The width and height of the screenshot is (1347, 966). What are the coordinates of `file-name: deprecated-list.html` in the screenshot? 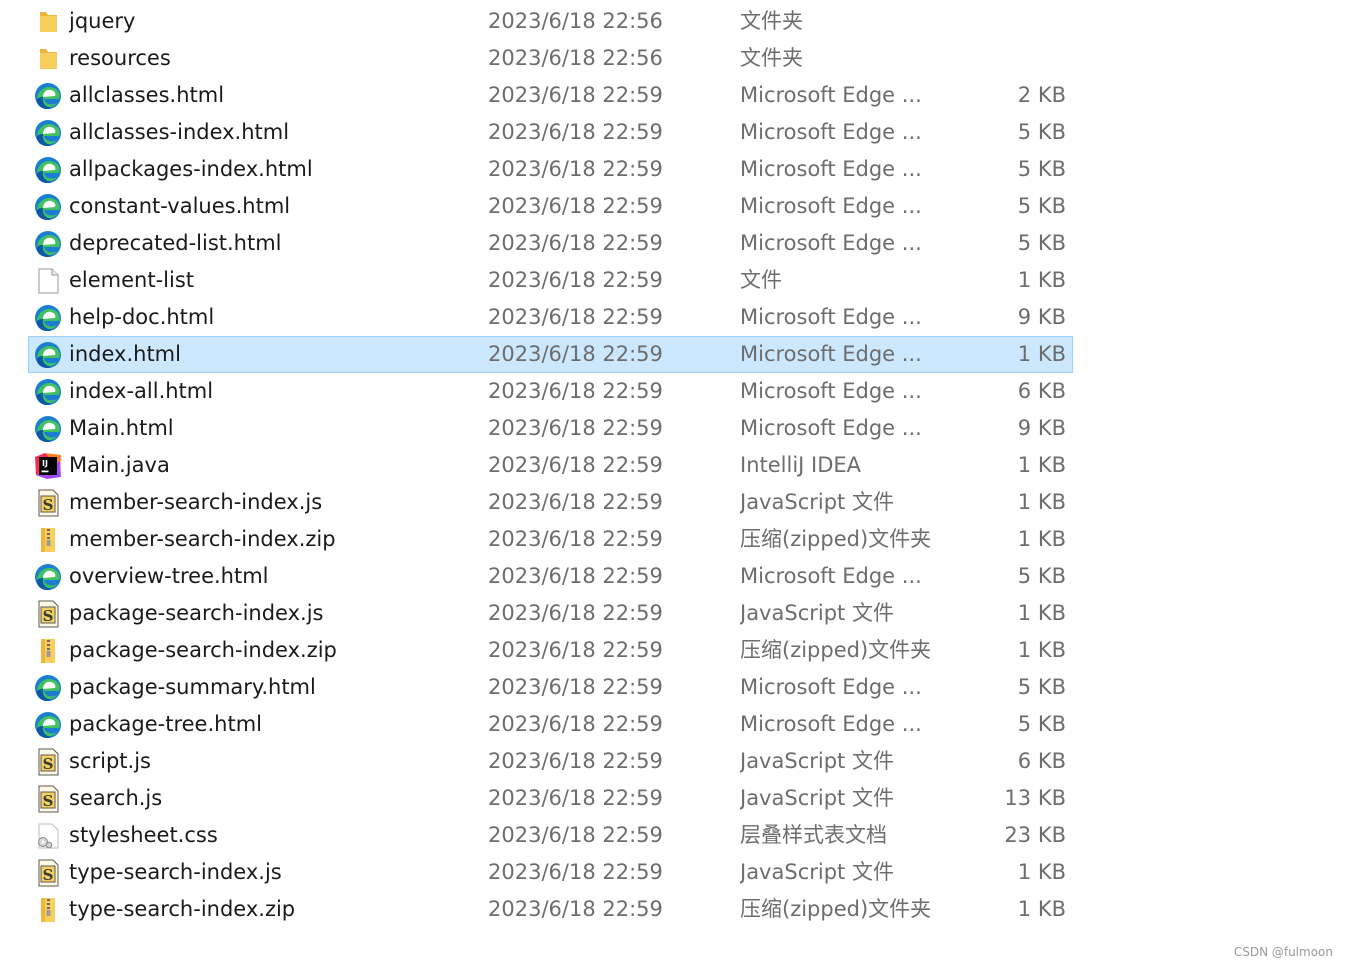 It's located at (175, 243).